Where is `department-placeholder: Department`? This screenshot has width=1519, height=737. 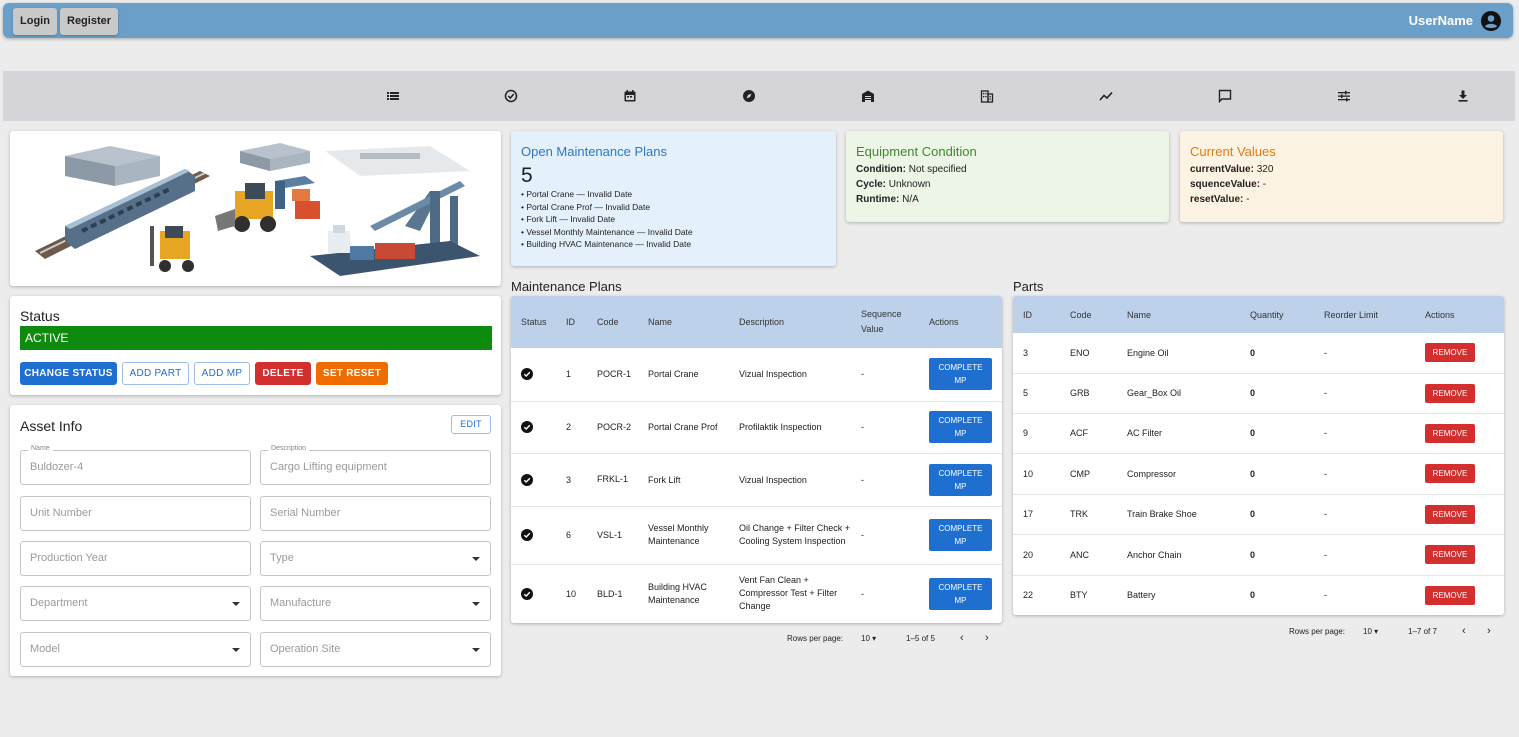
department-placeholder: Department is located at coordinates (59, 603).